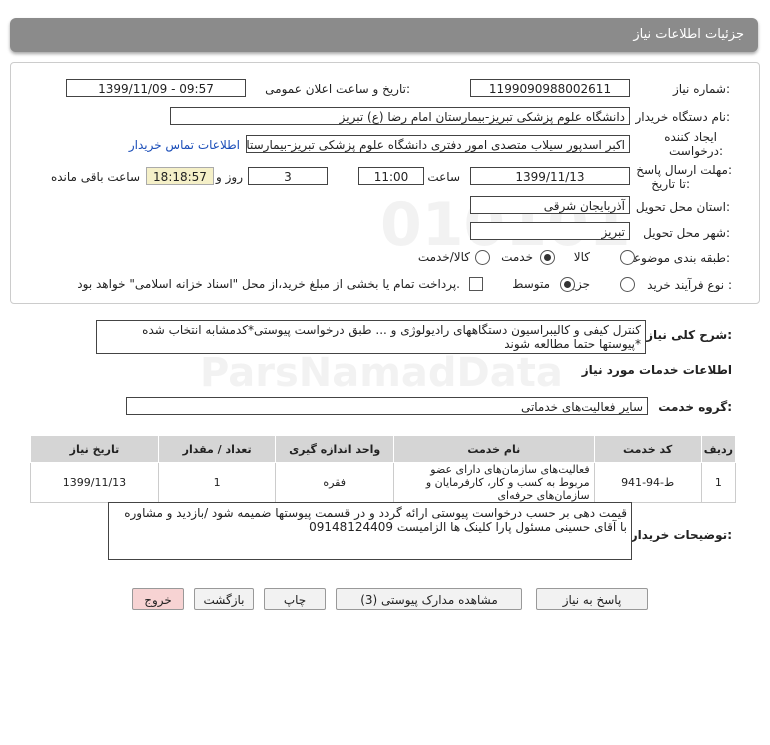 This screenshot has height=745, width=770. Describe the element at coordinates (681, 535) in the screenshot. I see `buyer-notes-label: توضیحات خریدار:` at that location.